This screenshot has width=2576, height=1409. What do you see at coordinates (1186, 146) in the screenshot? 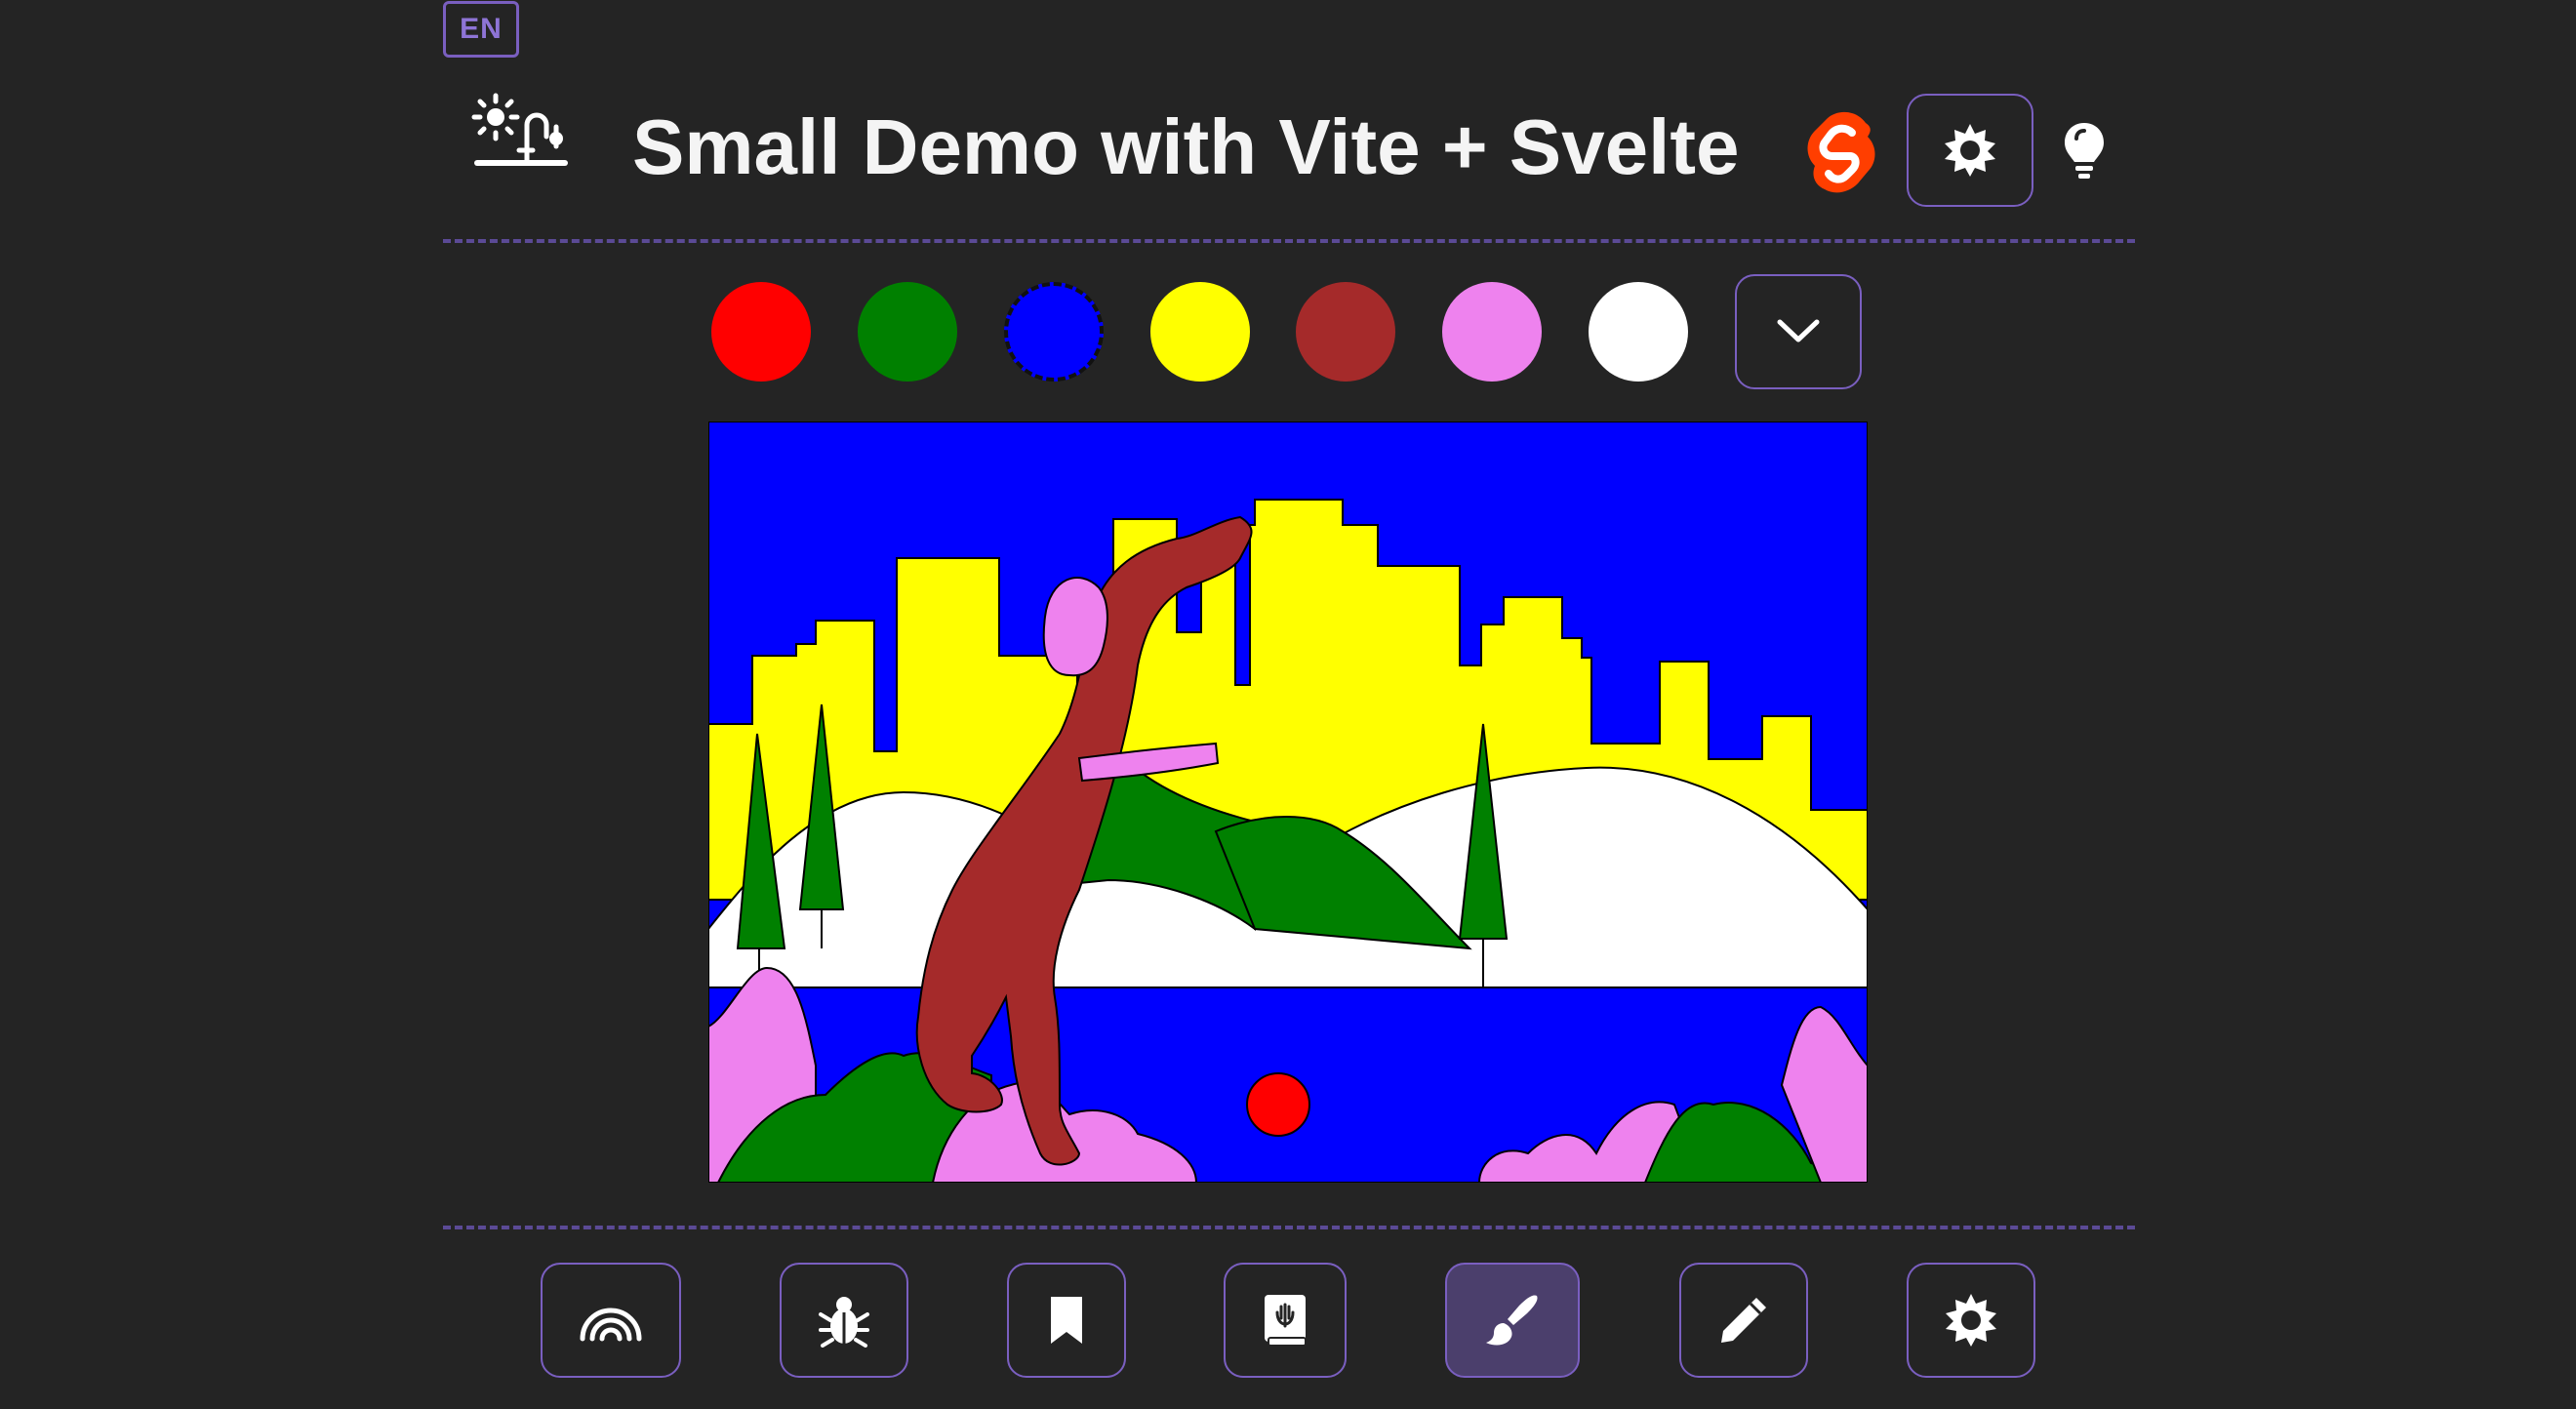
I see `page-title: Small Demo with Vite + Svelte` at bounding box center [1186, 146].